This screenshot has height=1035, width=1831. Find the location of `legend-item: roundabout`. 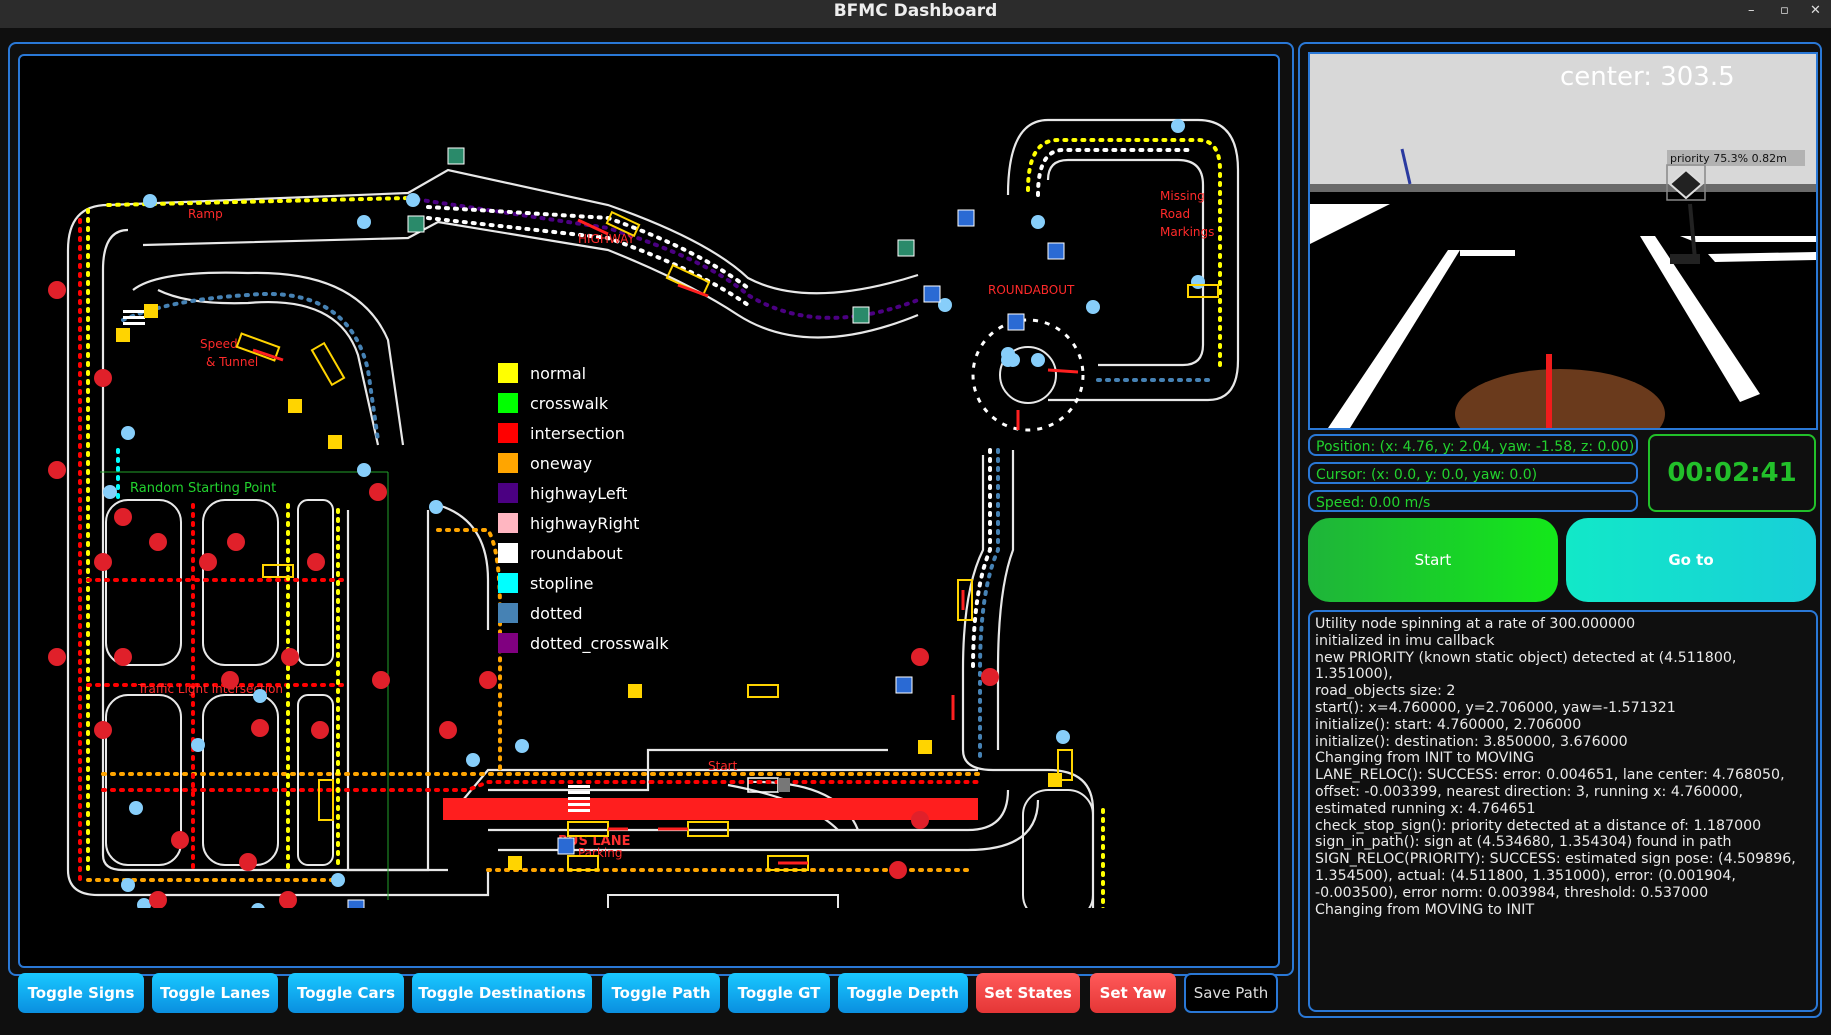

legend-item: roundabout is located at coordinates (598, 553).